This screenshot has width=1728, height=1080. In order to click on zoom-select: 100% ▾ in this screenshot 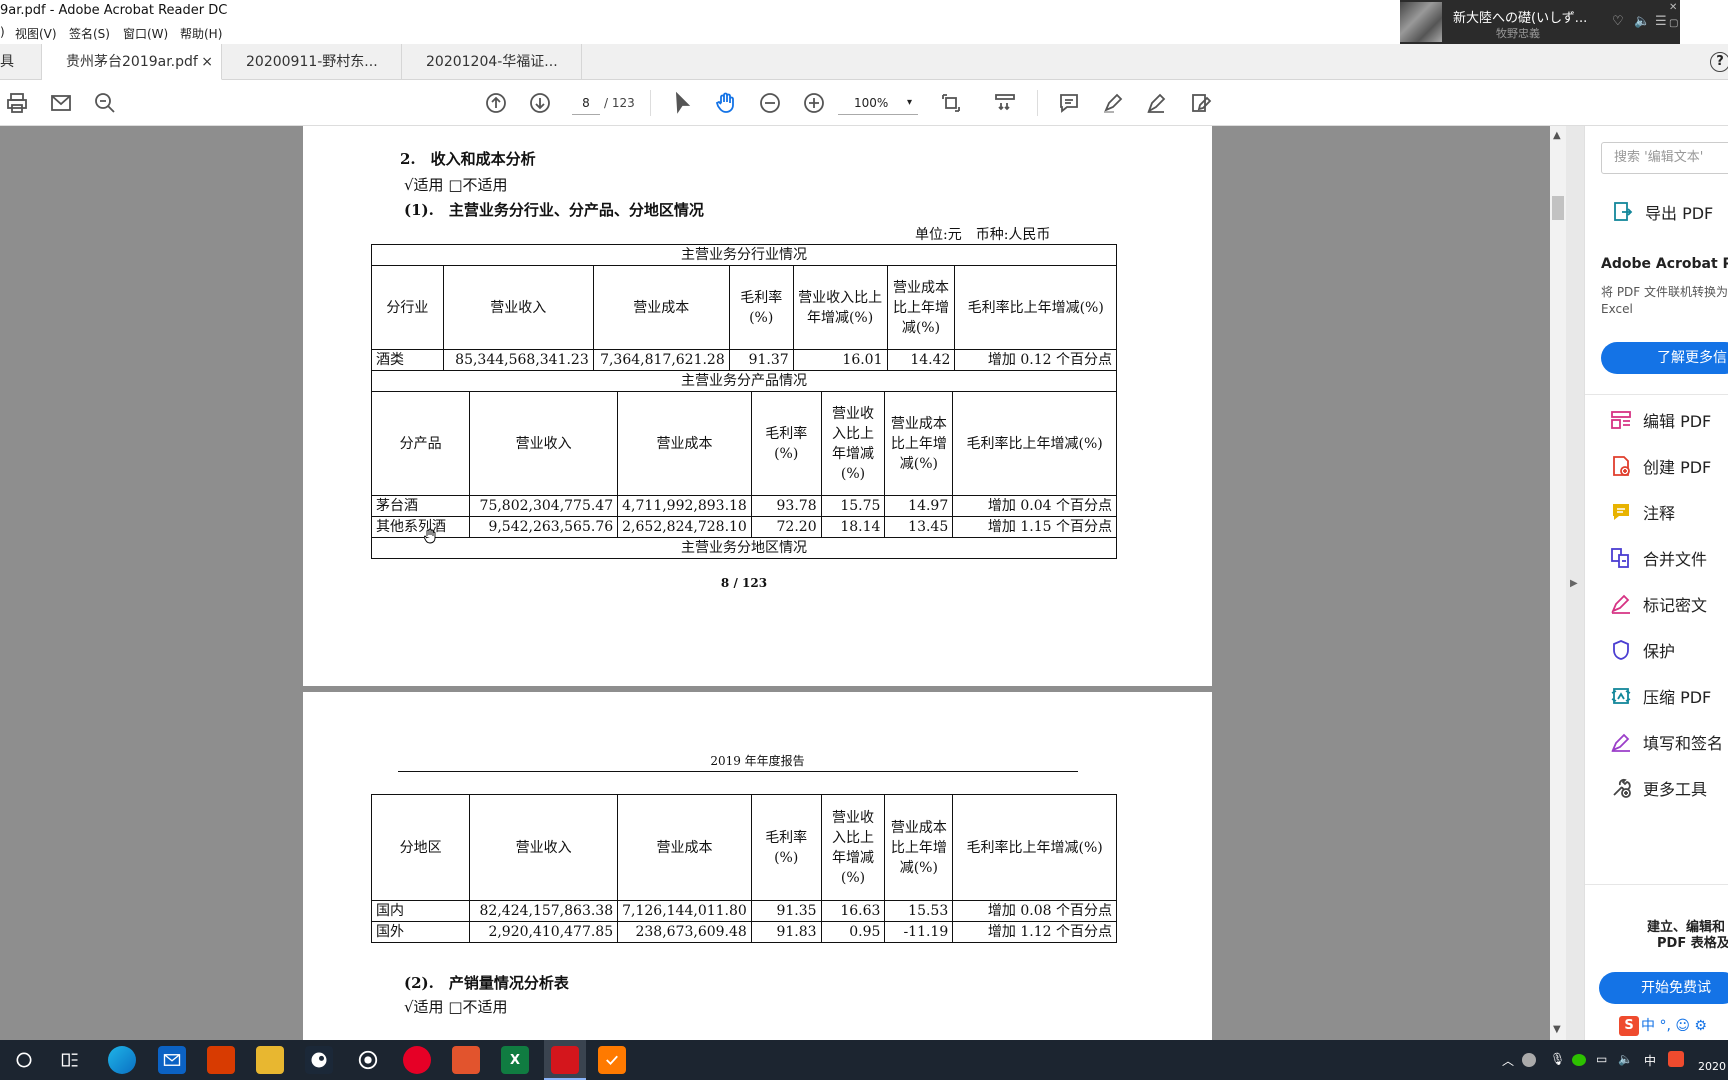, I will do `click(878, 103)`.